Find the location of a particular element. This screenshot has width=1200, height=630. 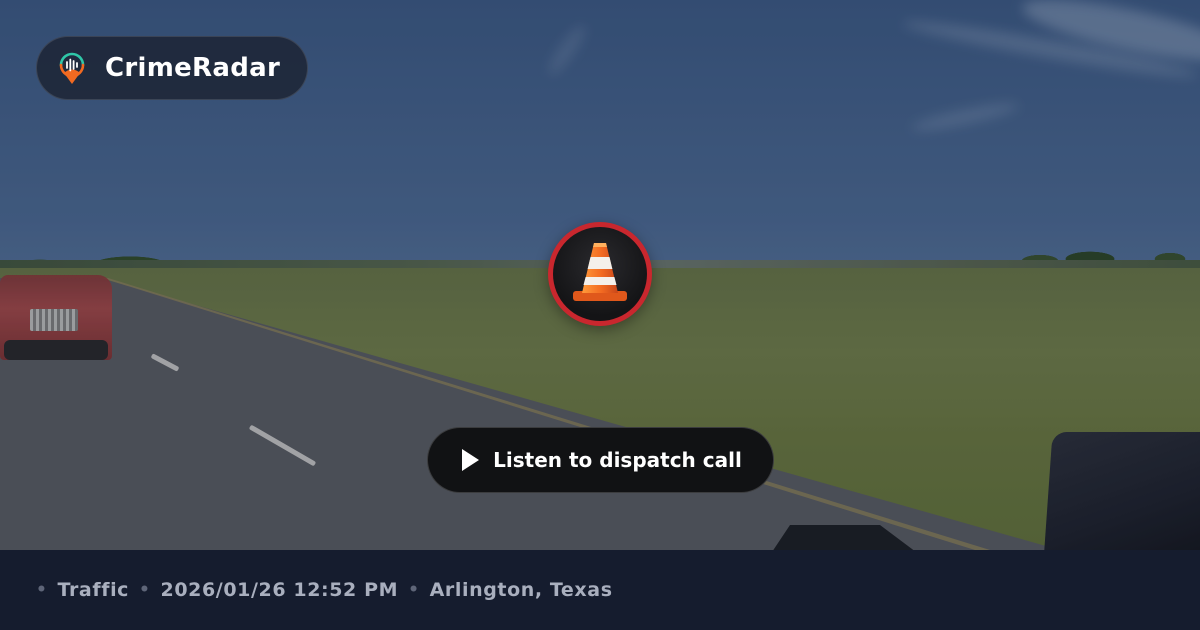

incident-location: Arlington, Texas is located at coordinates (521, 590).